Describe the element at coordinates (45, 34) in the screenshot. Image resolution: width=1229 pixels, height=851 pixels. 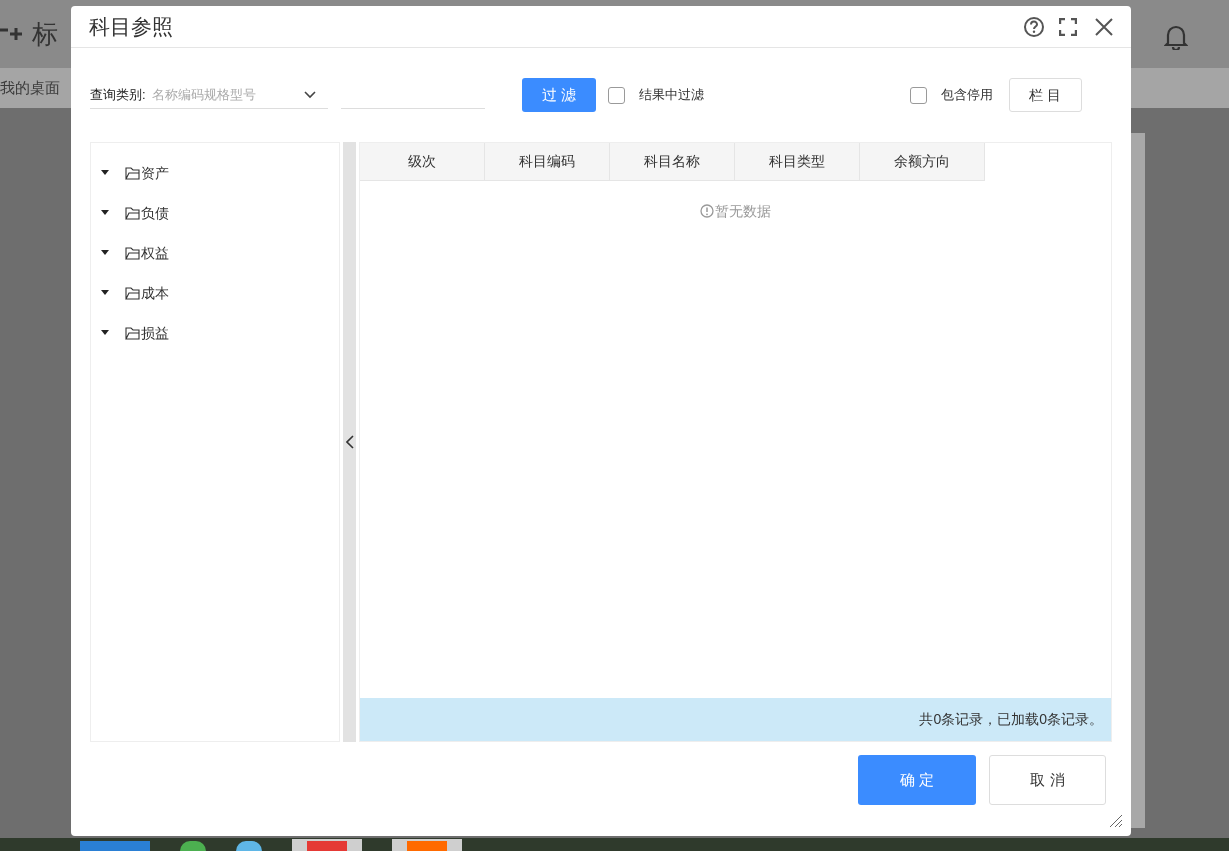
I see `app-logo-text: 标` at that location.